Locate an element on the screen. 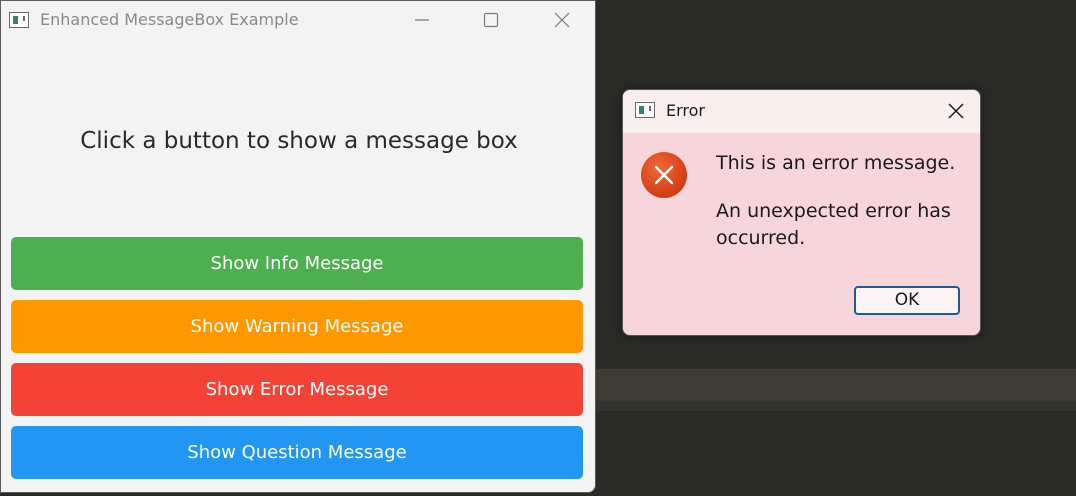 This screenshot has width=1076, height=496. dialog-title: Error is located at coordinates (685, 110).